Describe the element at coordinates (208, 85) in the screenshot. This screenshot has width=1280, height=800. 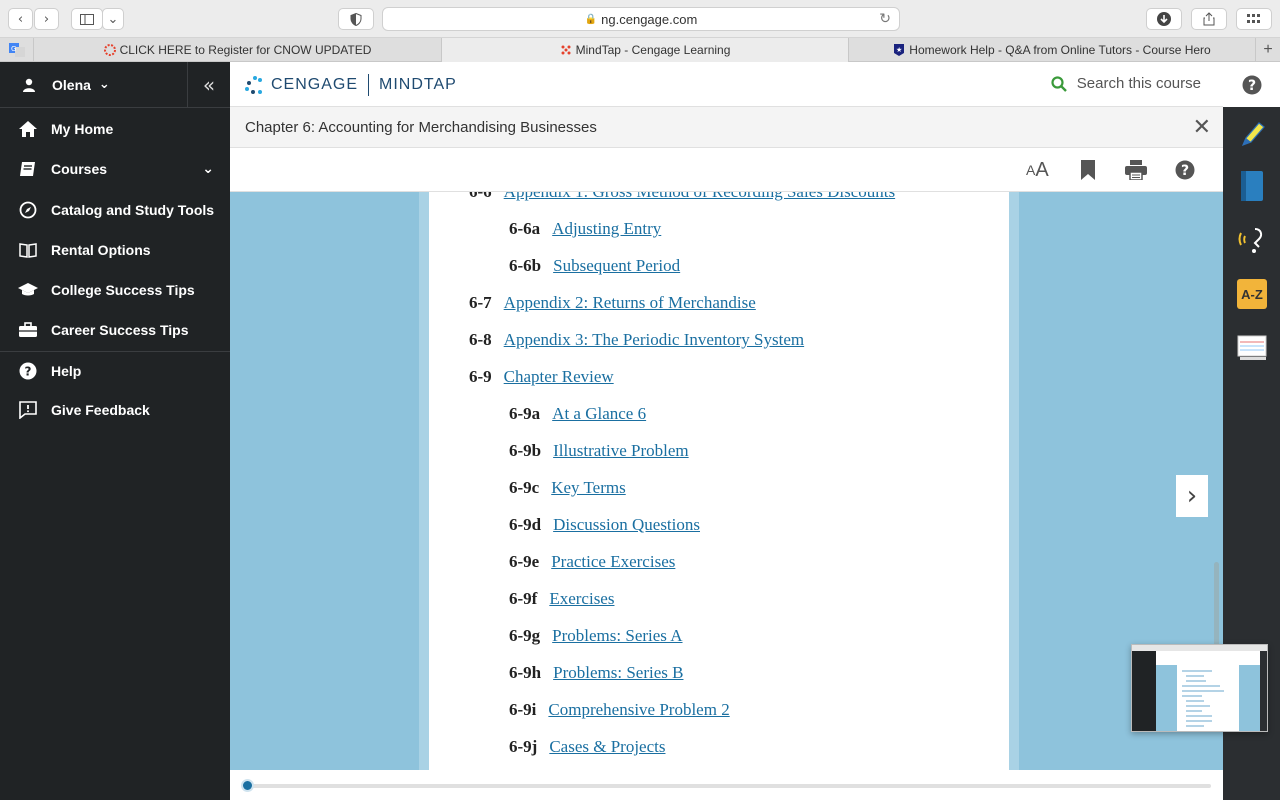
I see `collapse-sidebar-button: «` at that location.